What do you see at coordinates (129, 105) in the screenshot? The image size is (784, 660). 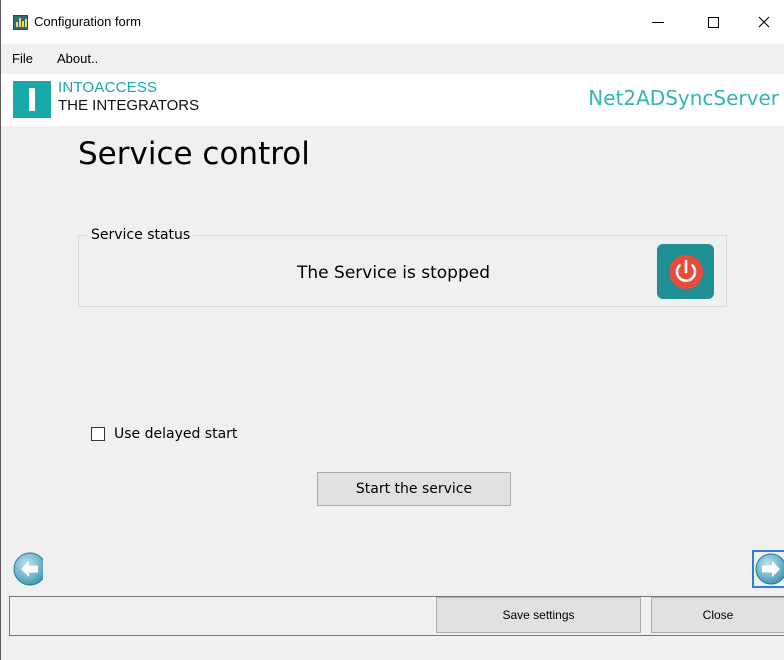 I see `logo-tagline: THE INTEGRATORS` at bounding box center [129, 105].